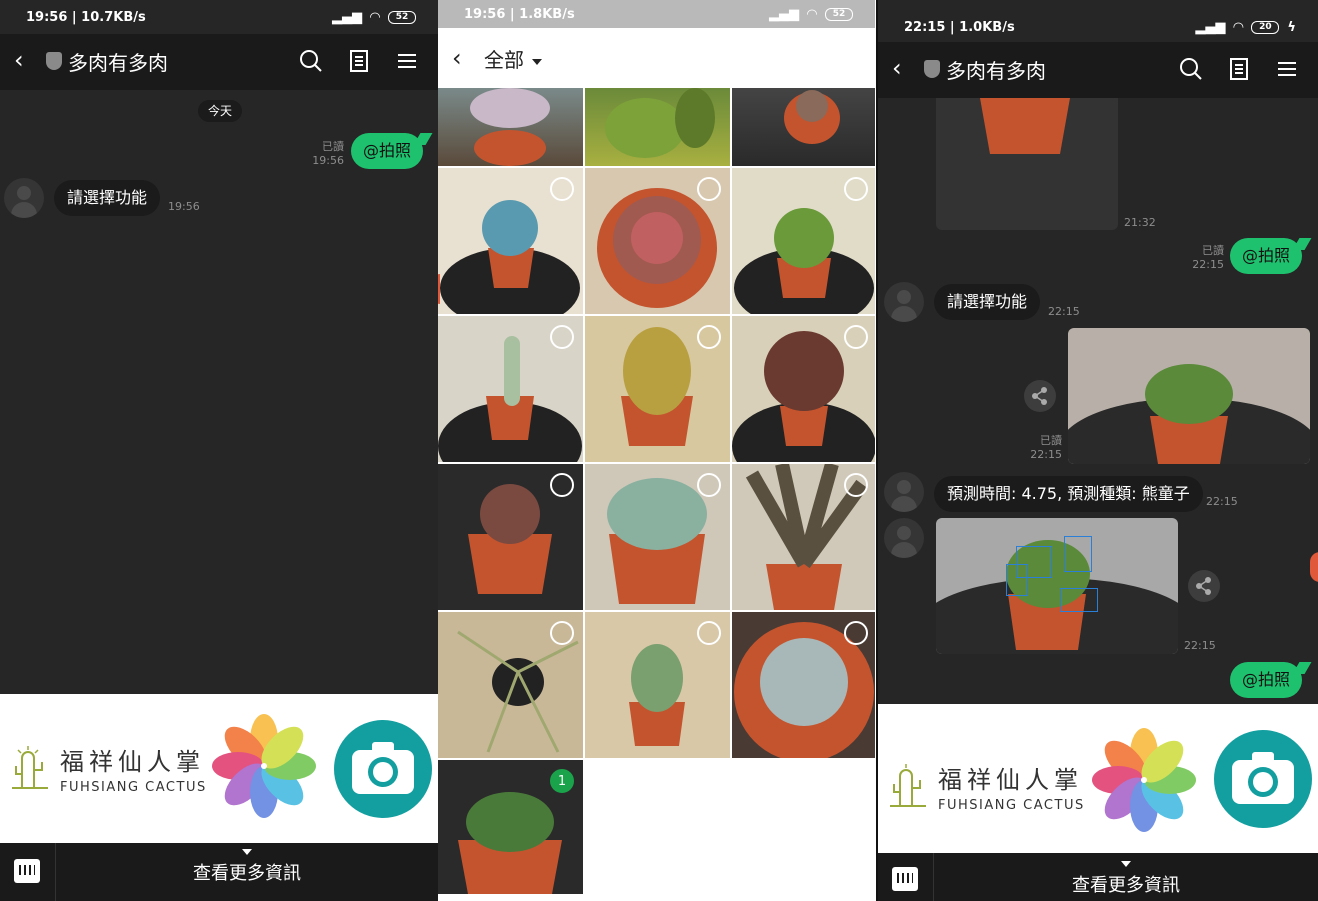 The image size is (1318, 901). What do you see at coordinates (784, 14) in the screenshot?
I see `signal-icon: ▂▄▆` at bounding box center [784, 14].